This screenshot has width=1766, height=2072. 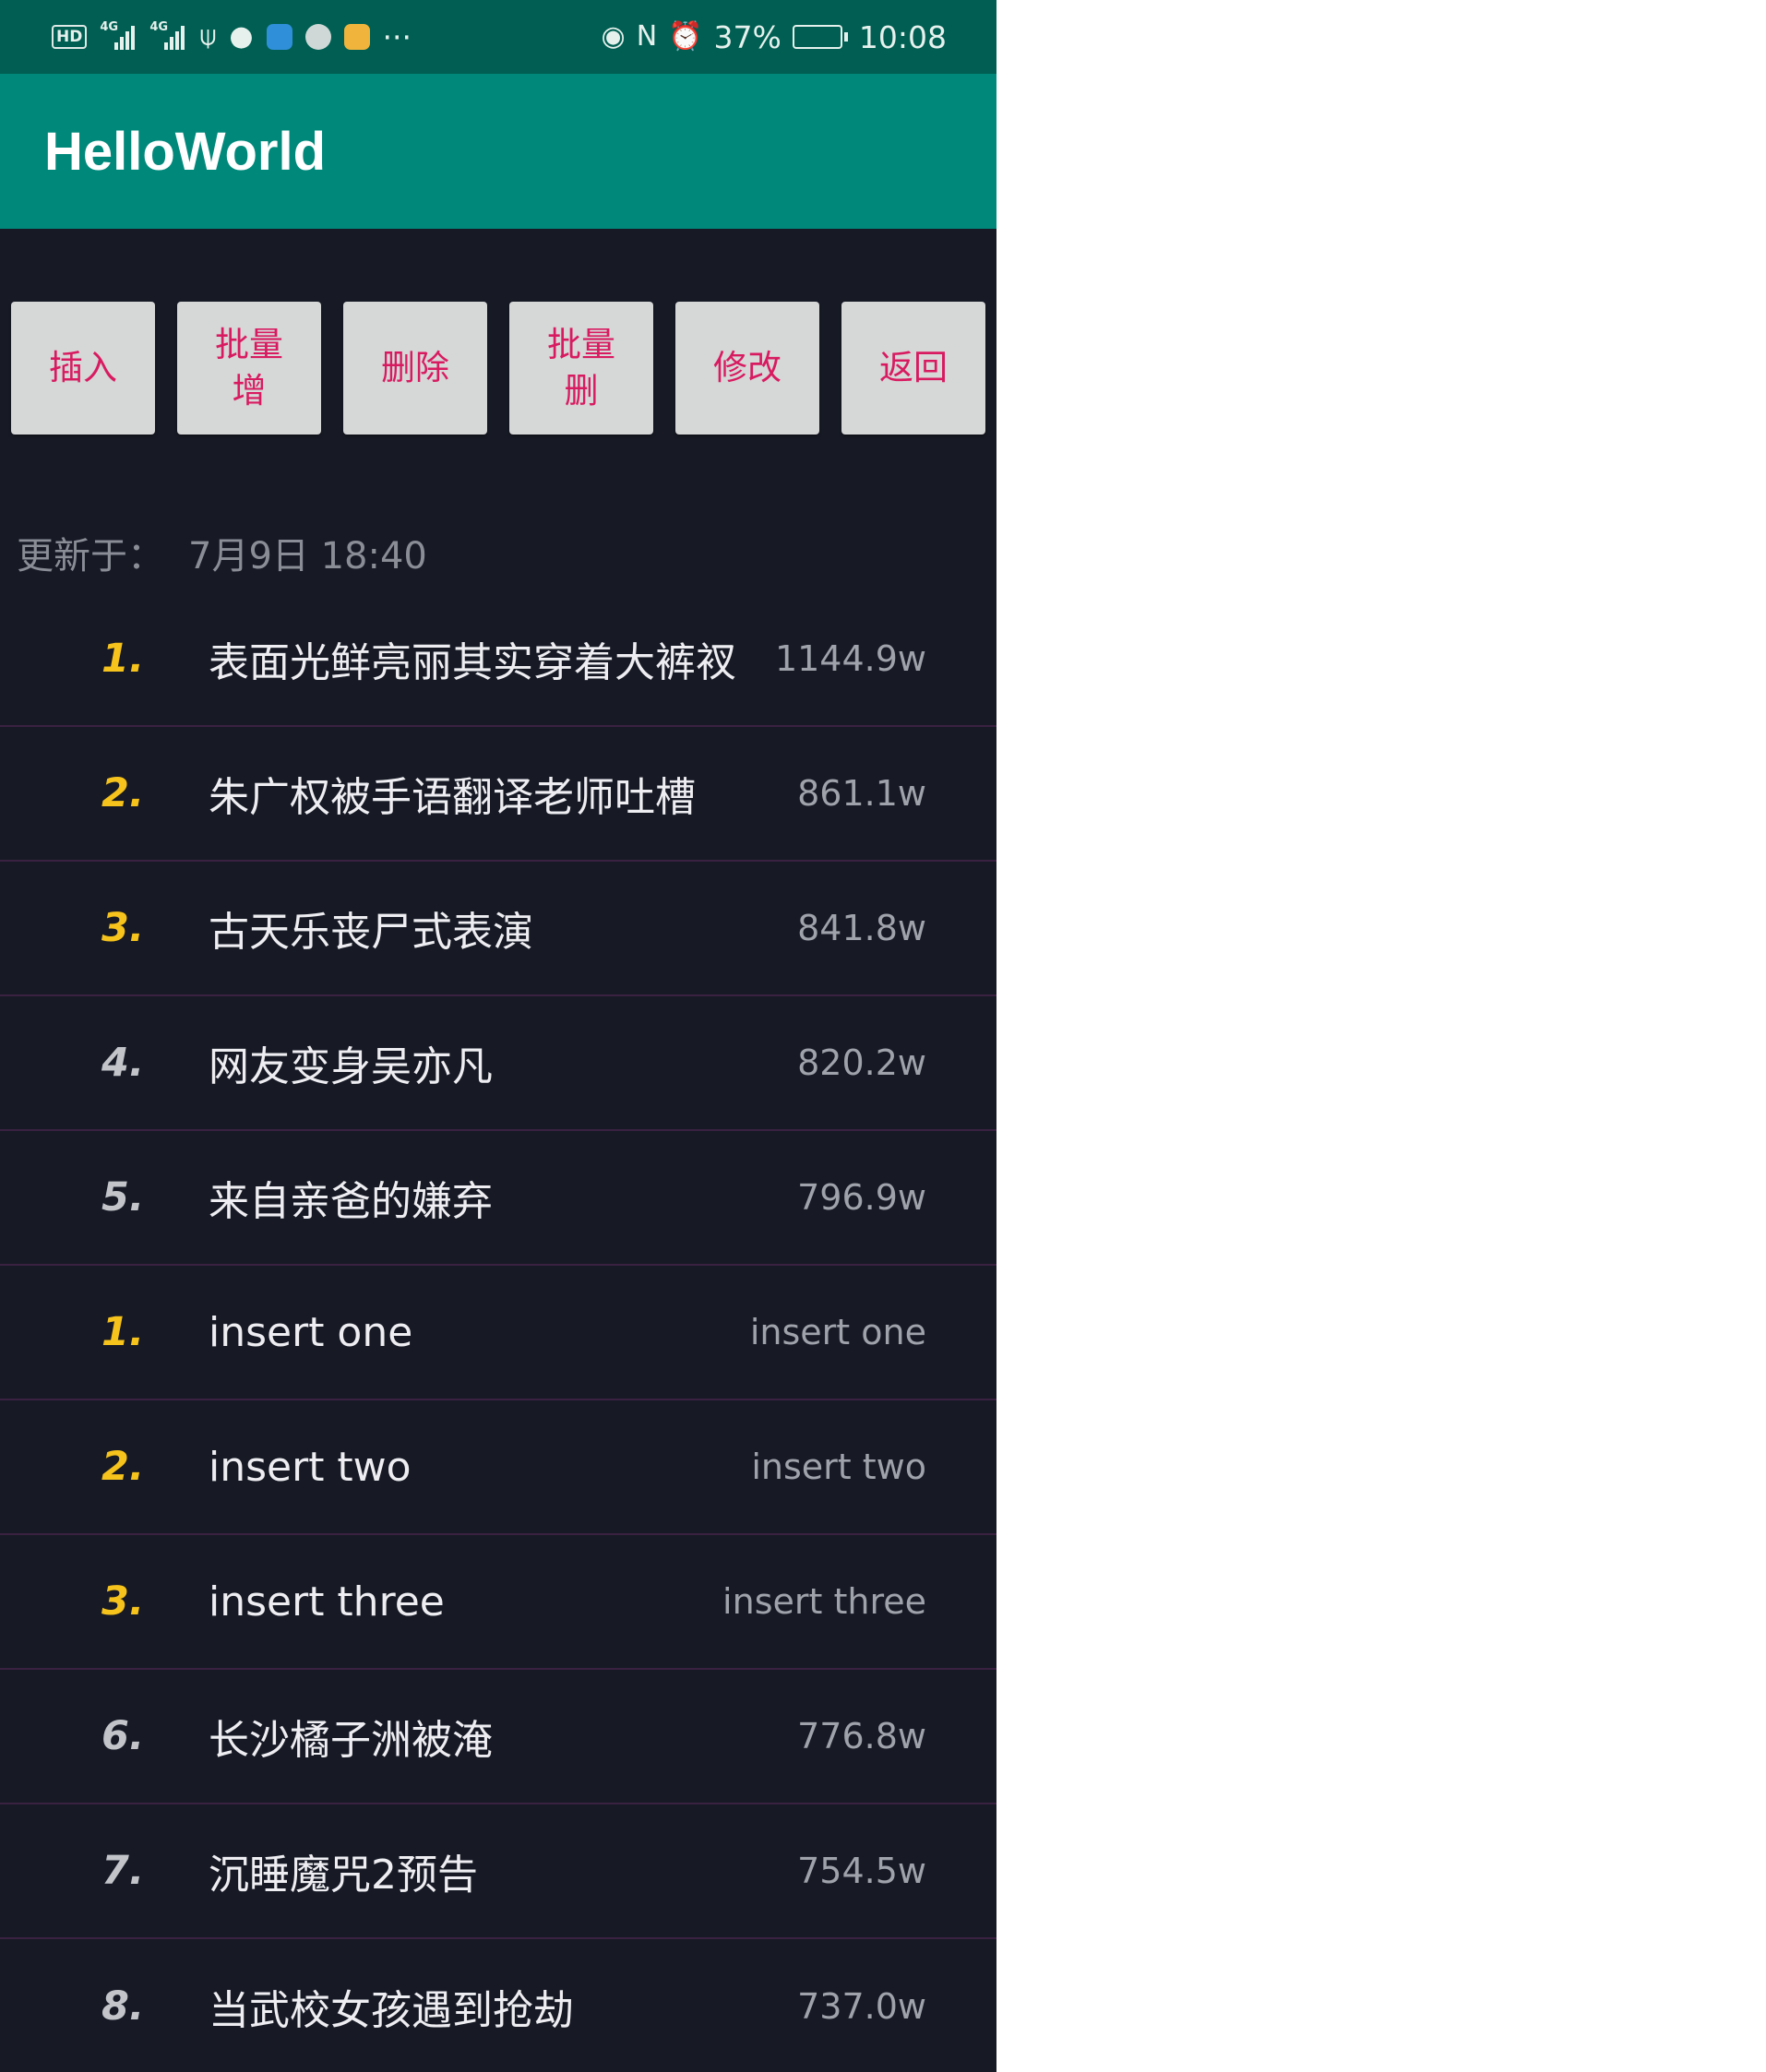 What do you see at coordinates (498, 369) in the screenshot?
I see `action-button-row: 插入 批量增 删除 批量删 修改 返回` at bounding box center [498, 369].